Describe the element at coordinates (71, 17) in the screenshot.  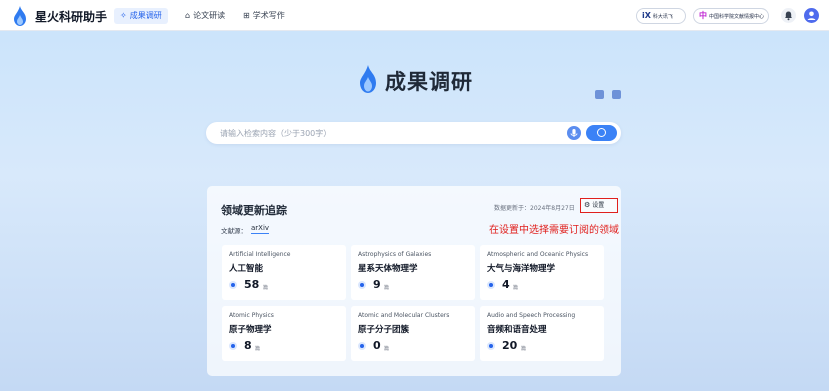
I see `app-name: 星火科研助手` at that location.